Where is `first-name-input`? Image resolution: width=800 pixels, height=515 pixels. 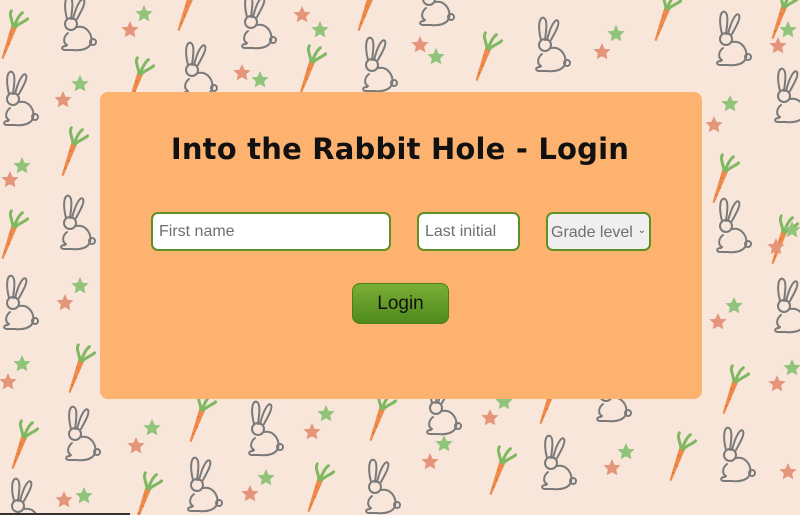
first-name-input is located at coordinates (271, 231).